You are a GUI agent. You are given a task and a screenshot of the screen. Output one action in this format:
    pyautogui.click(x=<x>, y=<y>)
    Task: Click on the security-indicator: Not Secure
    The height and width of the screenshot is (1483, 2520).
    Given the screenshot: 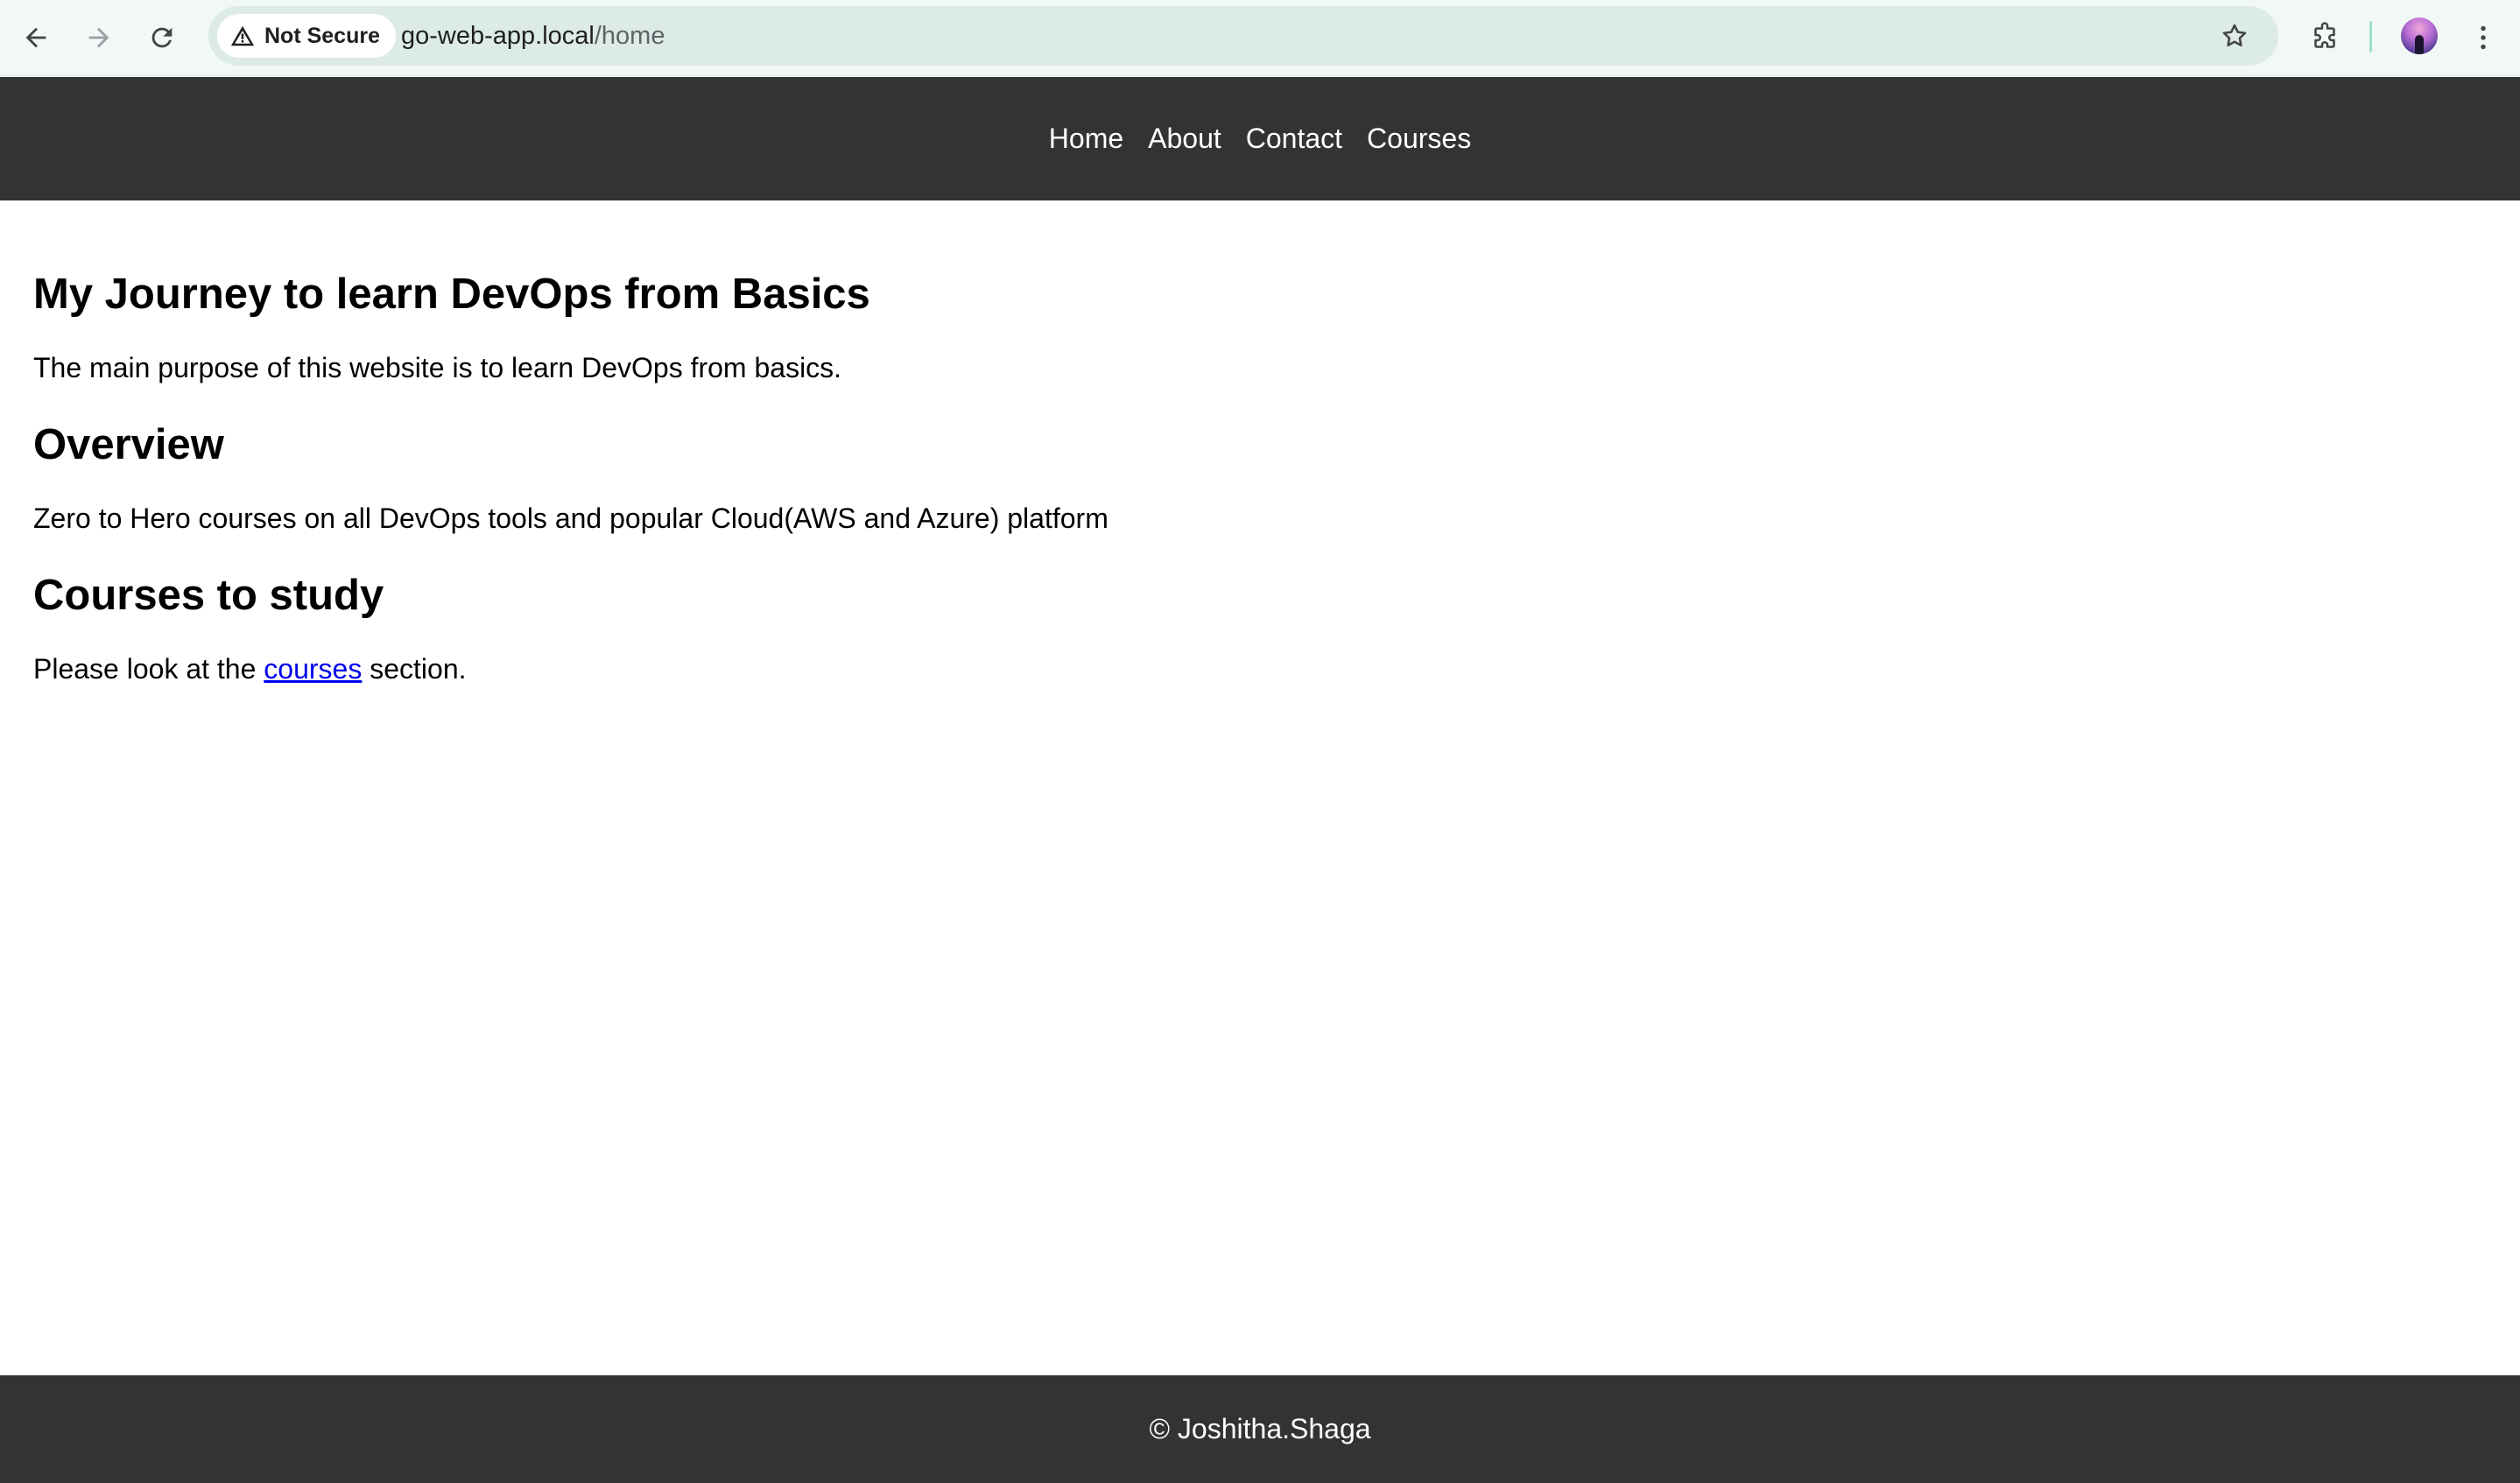 What is the action you would take?
    pyautogui.click(x=306, y=36)
    